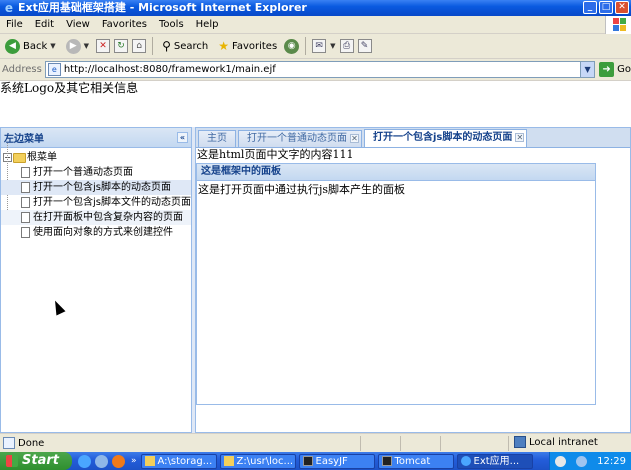  I want to click on refresh-icon: ↻, so click(121, 46).